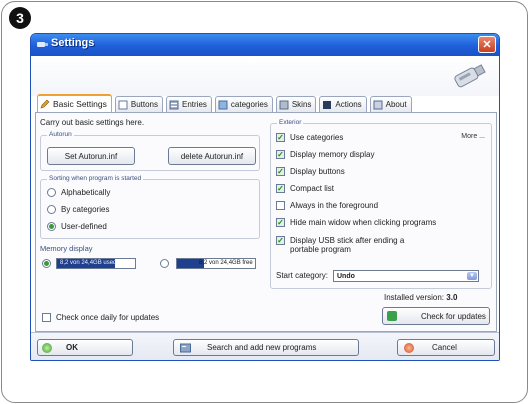 The height and width of the screenshot is (404, 529). Describe the element at coordinates (91, 156) in the screenshot. I see `set-autorun-button: Set Autorun.inf` at that location.